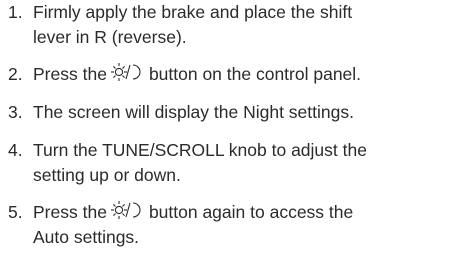 The height and width of the screenshot is (274, 459). What do you see at coordinates (107, 175) in the screenshot?
I see `step-text-line: setting up or down.` at bounding box center [107, 175].